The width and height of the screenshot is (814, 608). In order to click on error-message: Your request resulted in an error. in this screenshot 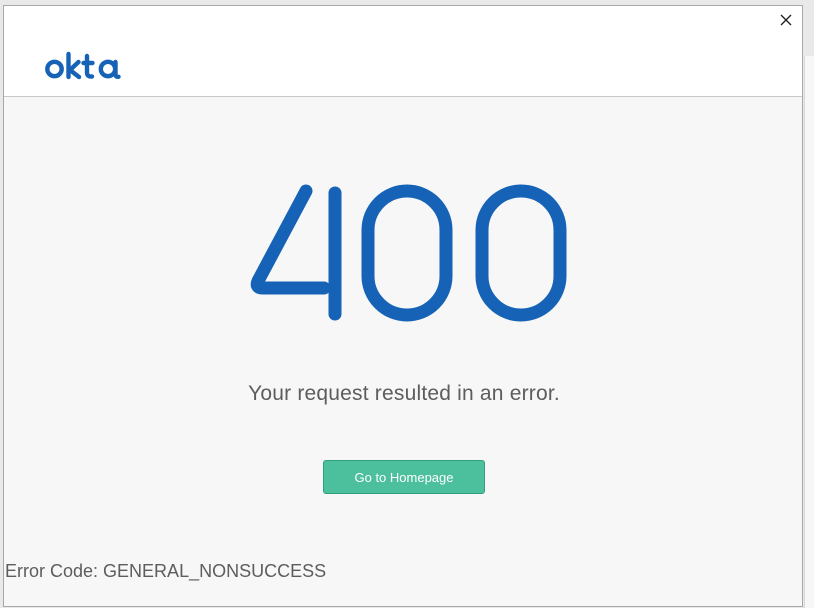, I will do `click(404, 393)`.